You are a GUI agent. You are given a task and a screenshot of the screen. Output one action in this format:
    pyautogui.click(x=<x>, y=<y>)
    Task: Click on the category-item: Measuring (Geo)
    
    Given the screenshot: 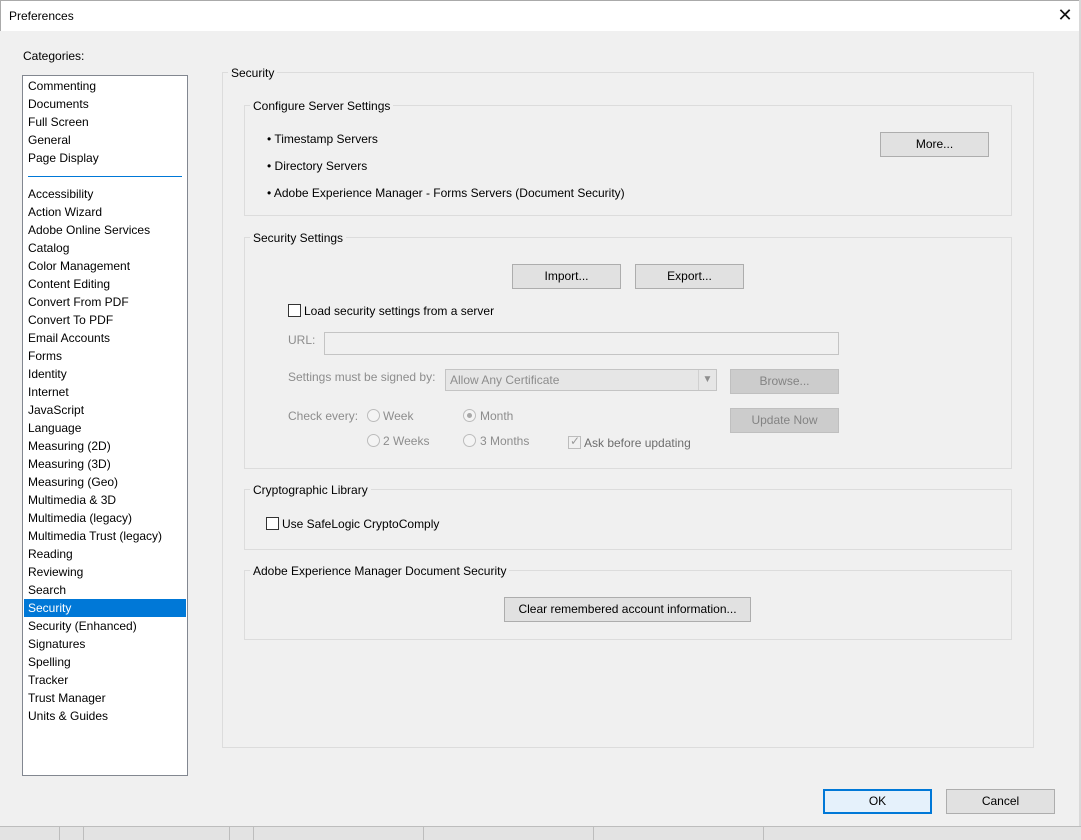 What is the action you would take?
    pyautogui.click(x=105, y=482)
    